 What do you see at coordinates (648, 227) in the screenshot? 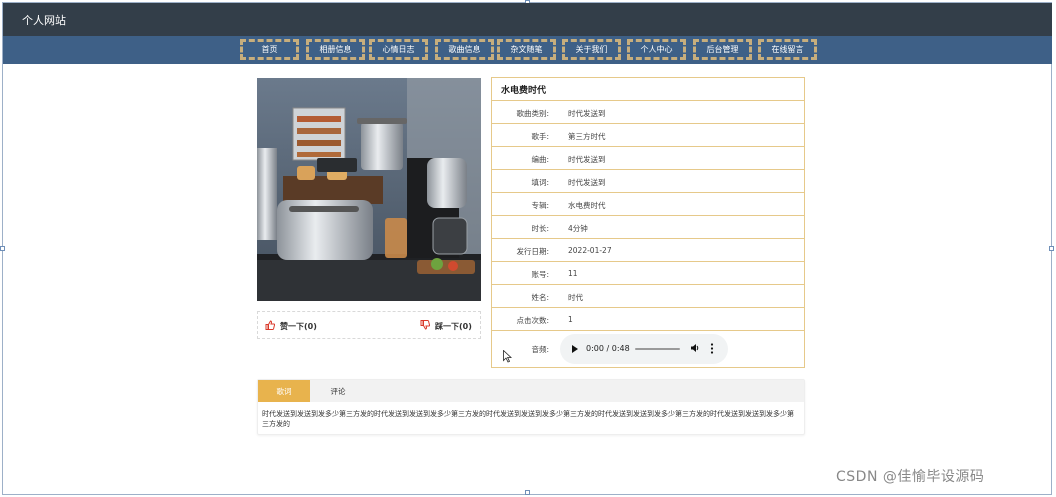
I see `info-row-duration: 时长: 4分钟` at bounding box center [648, 227].